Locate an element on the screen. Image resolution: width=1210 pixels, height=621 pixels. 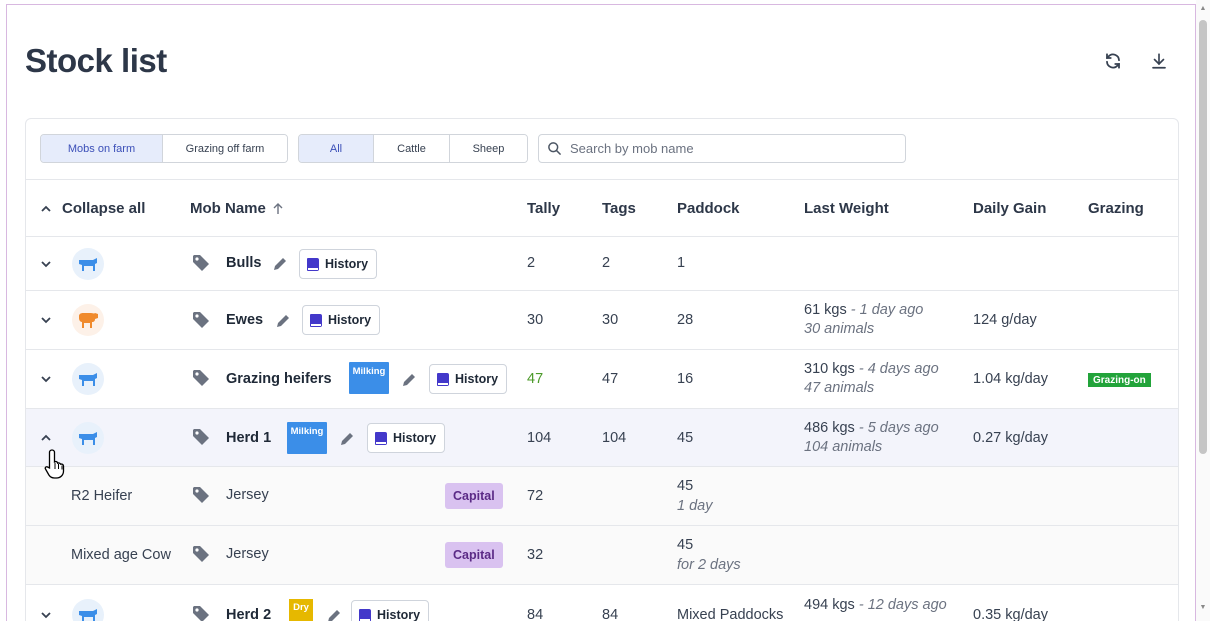
mob-name-header: Mob Name is located at coordinates (237, 208).